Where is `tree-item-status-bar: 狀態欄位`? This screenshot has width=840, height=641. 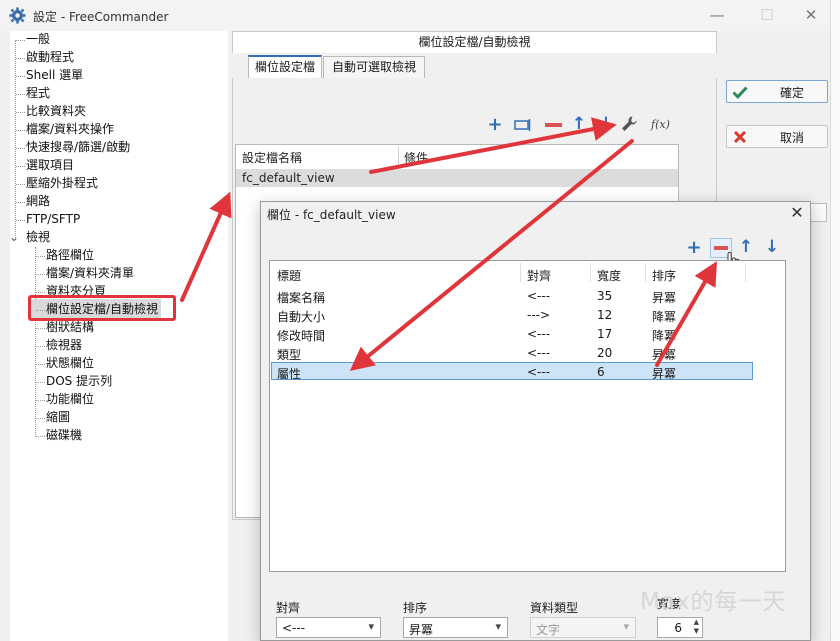
tree-item-status-bar: 狀態欄位 is located at coordinates (70, 363).